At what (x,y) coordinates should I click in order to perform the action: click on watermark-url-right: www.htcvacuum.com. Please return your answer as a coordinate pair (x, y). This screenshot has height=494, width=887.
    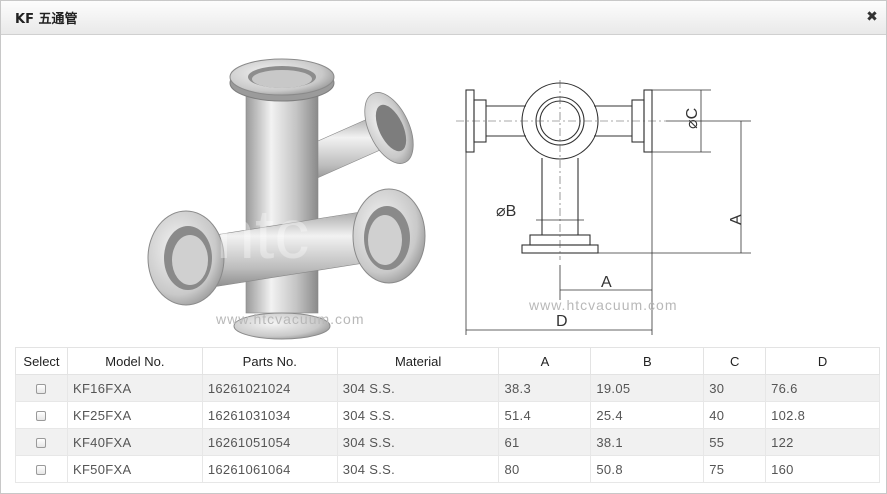
    Looking at the image, I should click on (603, 305).